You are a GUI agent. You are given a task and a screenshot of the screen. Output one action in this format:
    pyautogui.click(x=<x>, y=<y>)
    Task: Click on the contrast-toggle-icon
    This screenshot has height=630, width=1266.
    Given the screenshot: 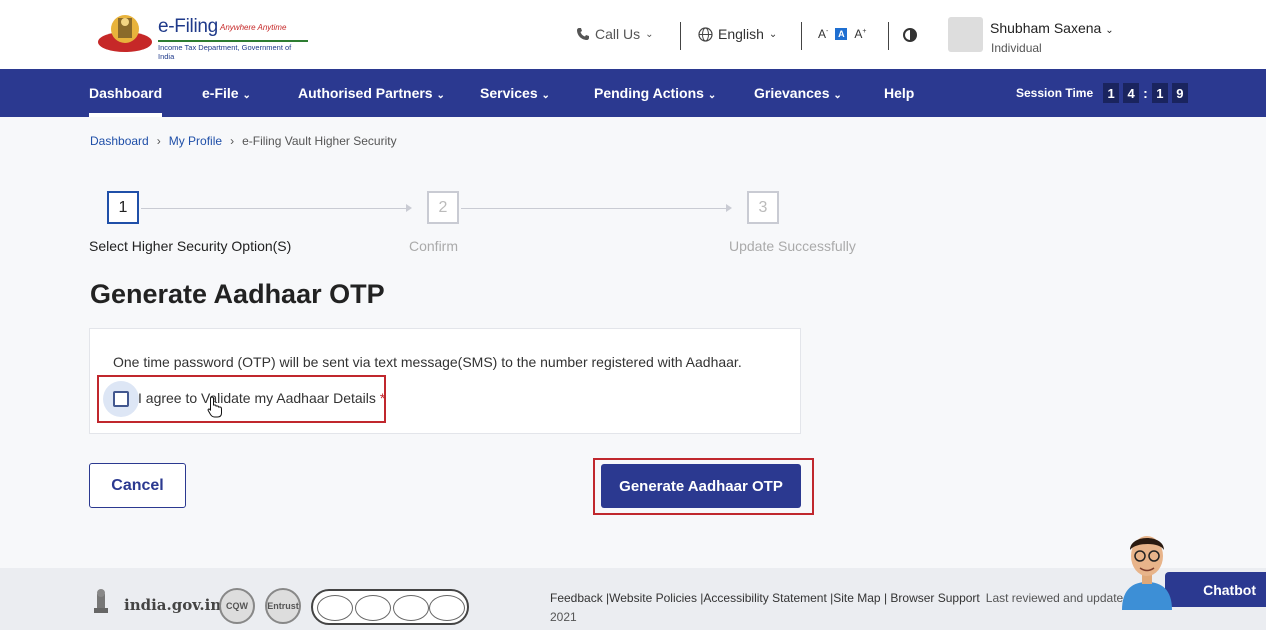 What is the action you would take?
    pyautogui.click(x=910, y=35)
    